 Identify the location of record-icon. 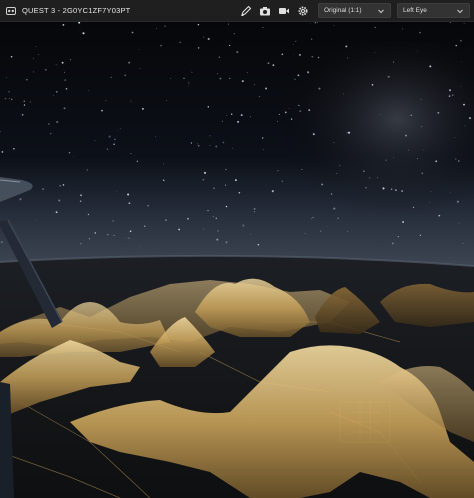
(284, 11).